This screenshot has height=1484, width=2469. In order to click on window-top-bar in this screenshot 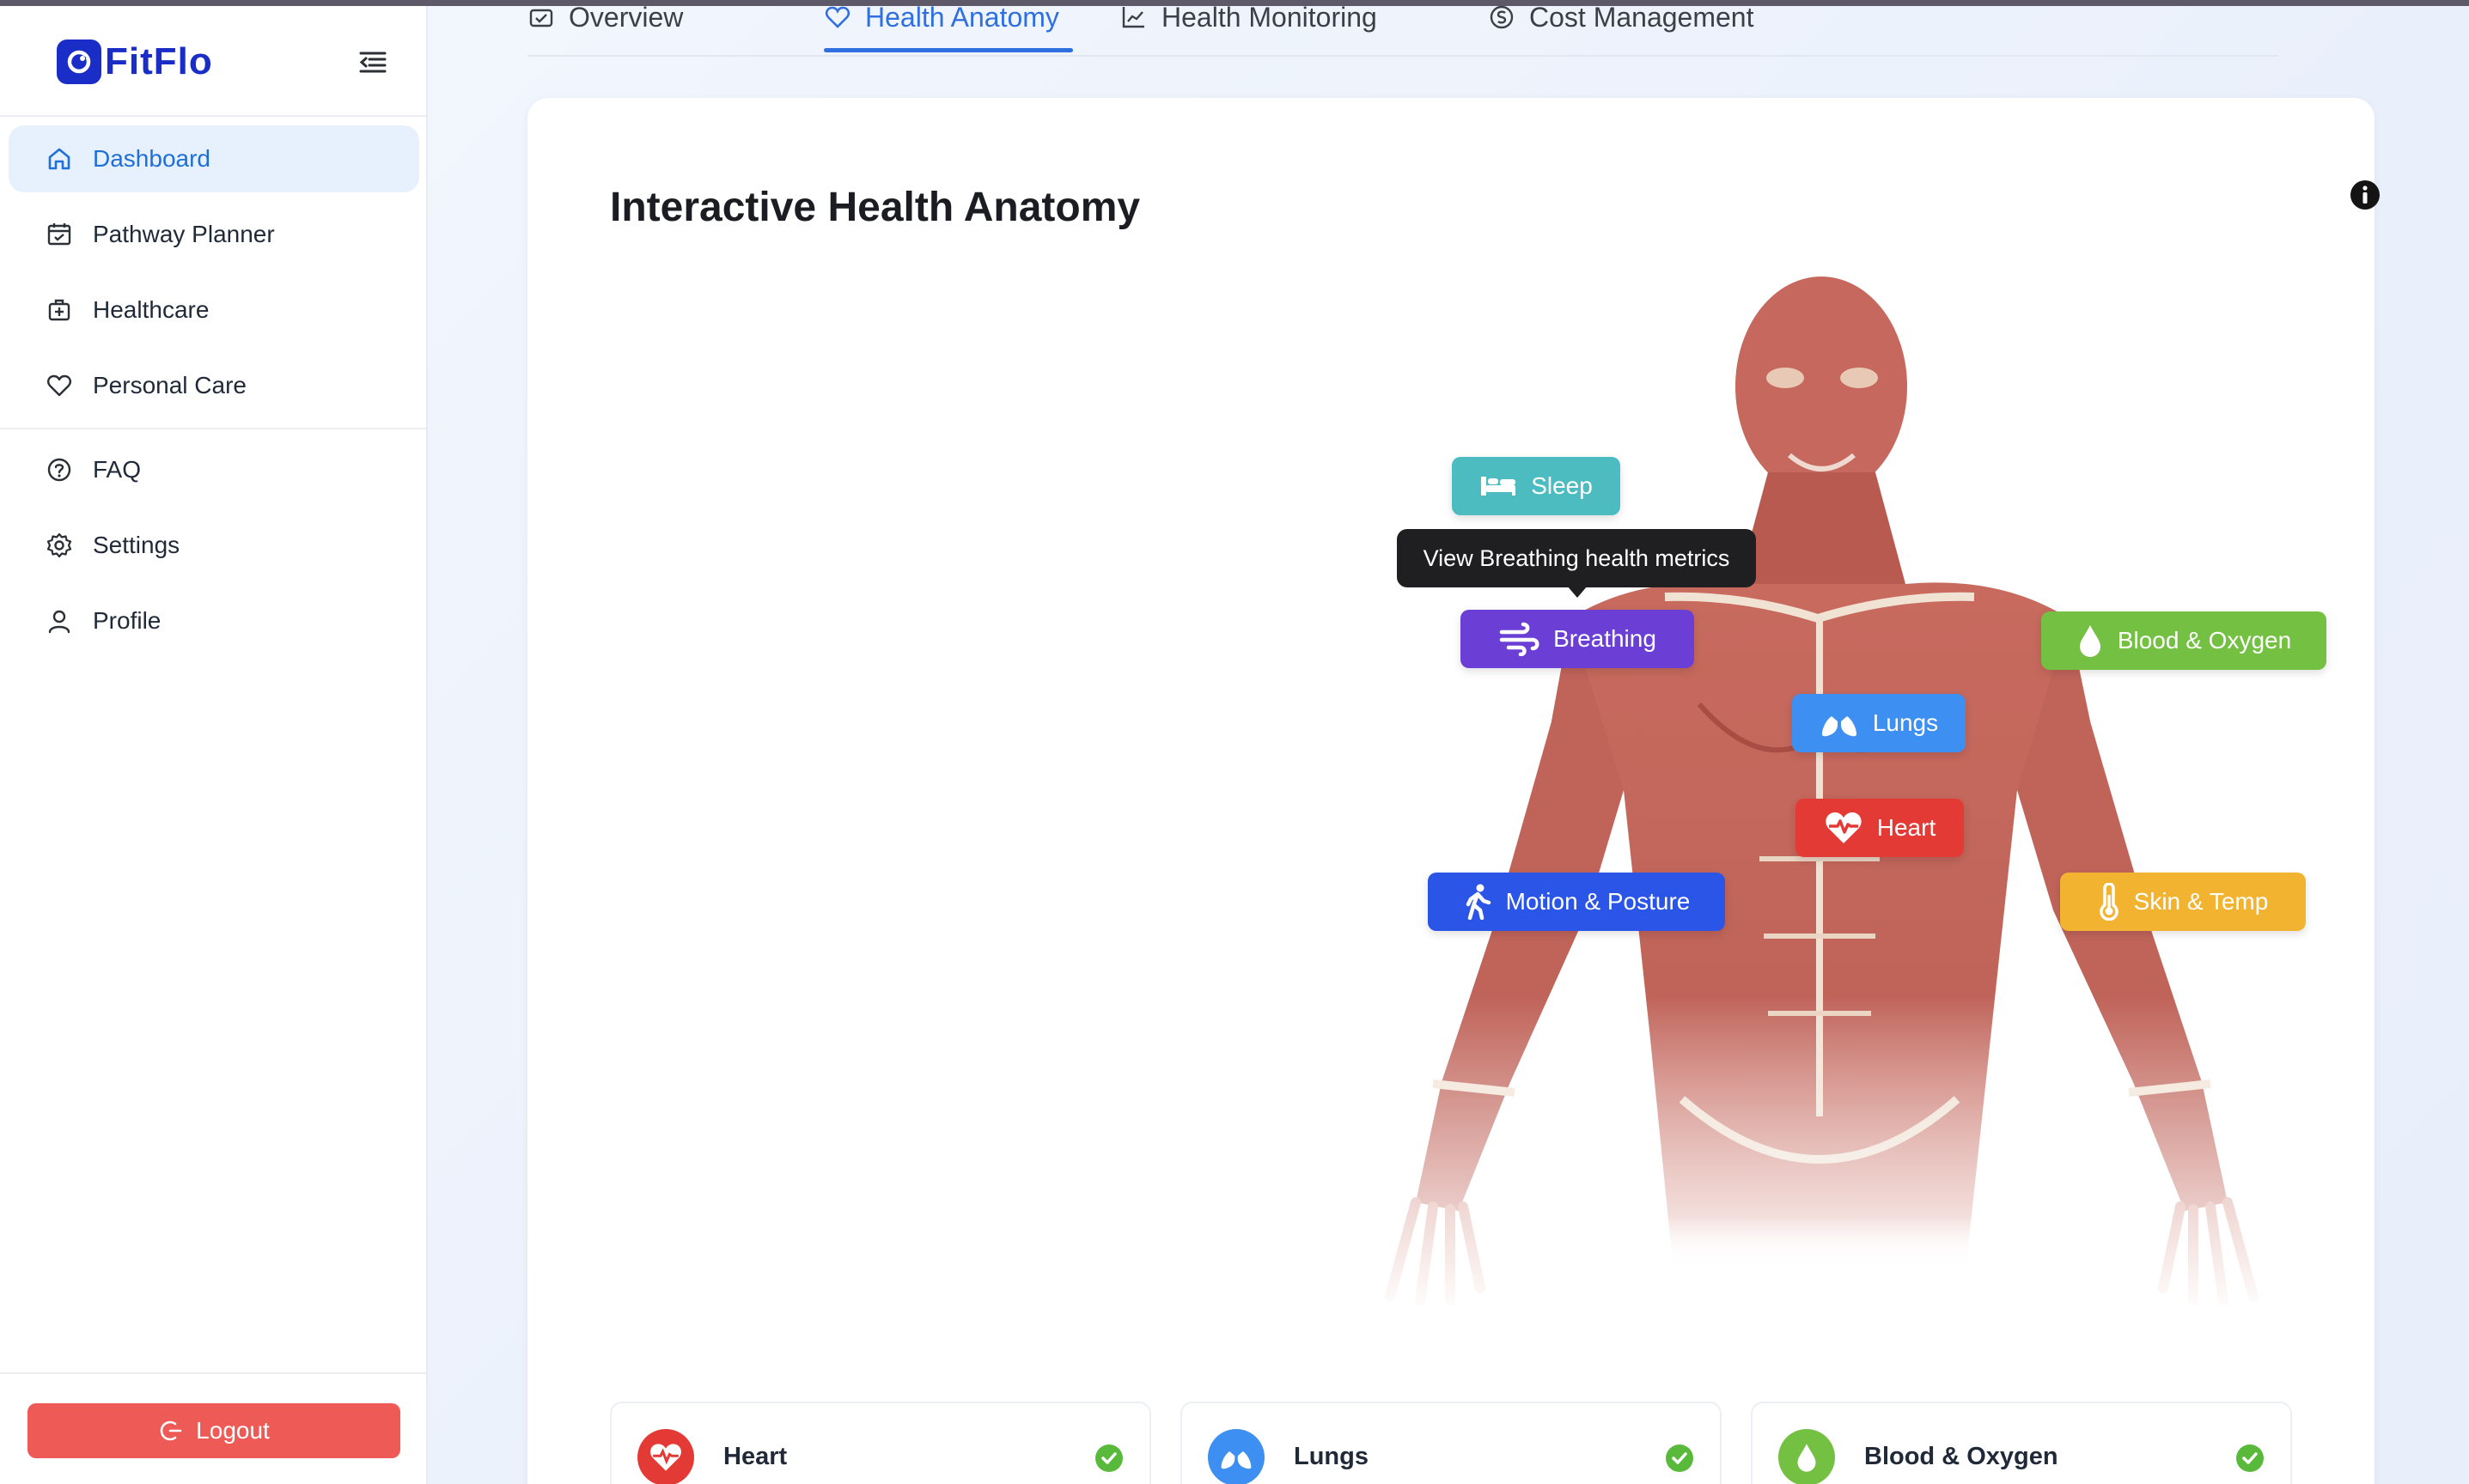, I will do `click(1234, 3)`.